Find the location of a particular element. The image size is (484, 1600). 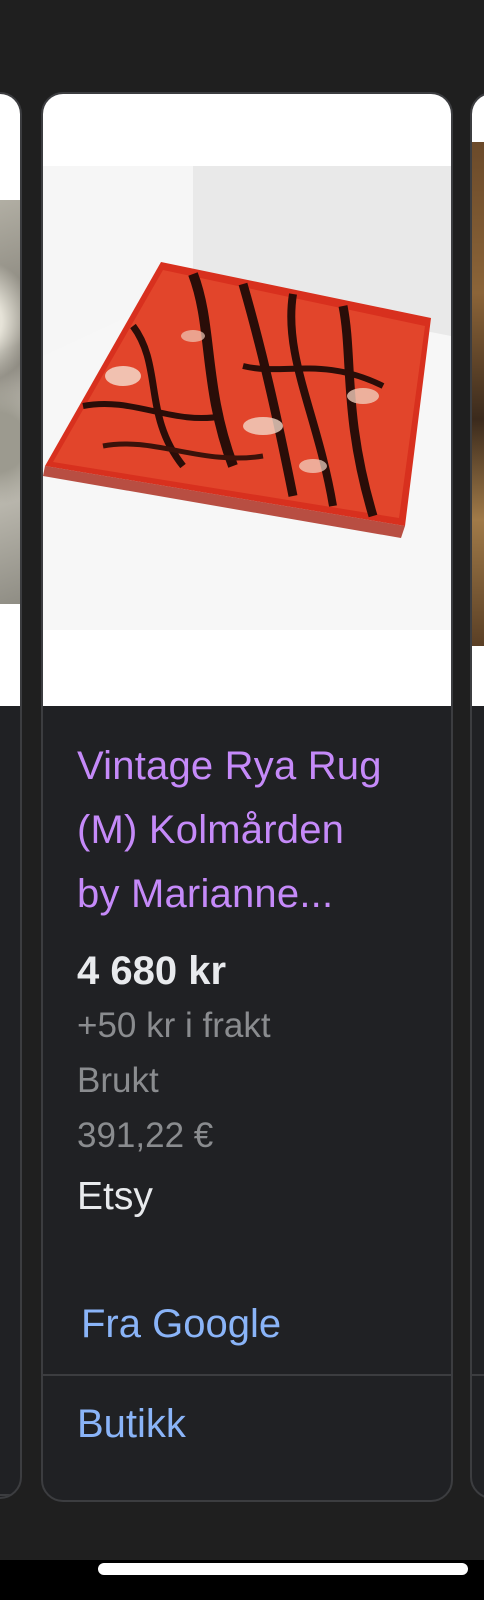

product-title-line-2: (M) Kolmården is located at coordinates (211, 830).